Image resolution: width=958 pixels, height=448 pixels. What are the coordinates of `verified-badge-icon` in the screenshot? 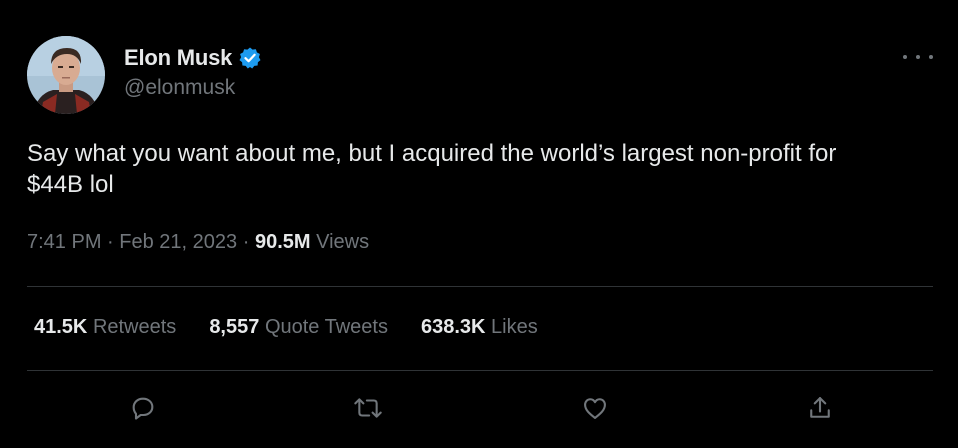 It's located at (250, 58).